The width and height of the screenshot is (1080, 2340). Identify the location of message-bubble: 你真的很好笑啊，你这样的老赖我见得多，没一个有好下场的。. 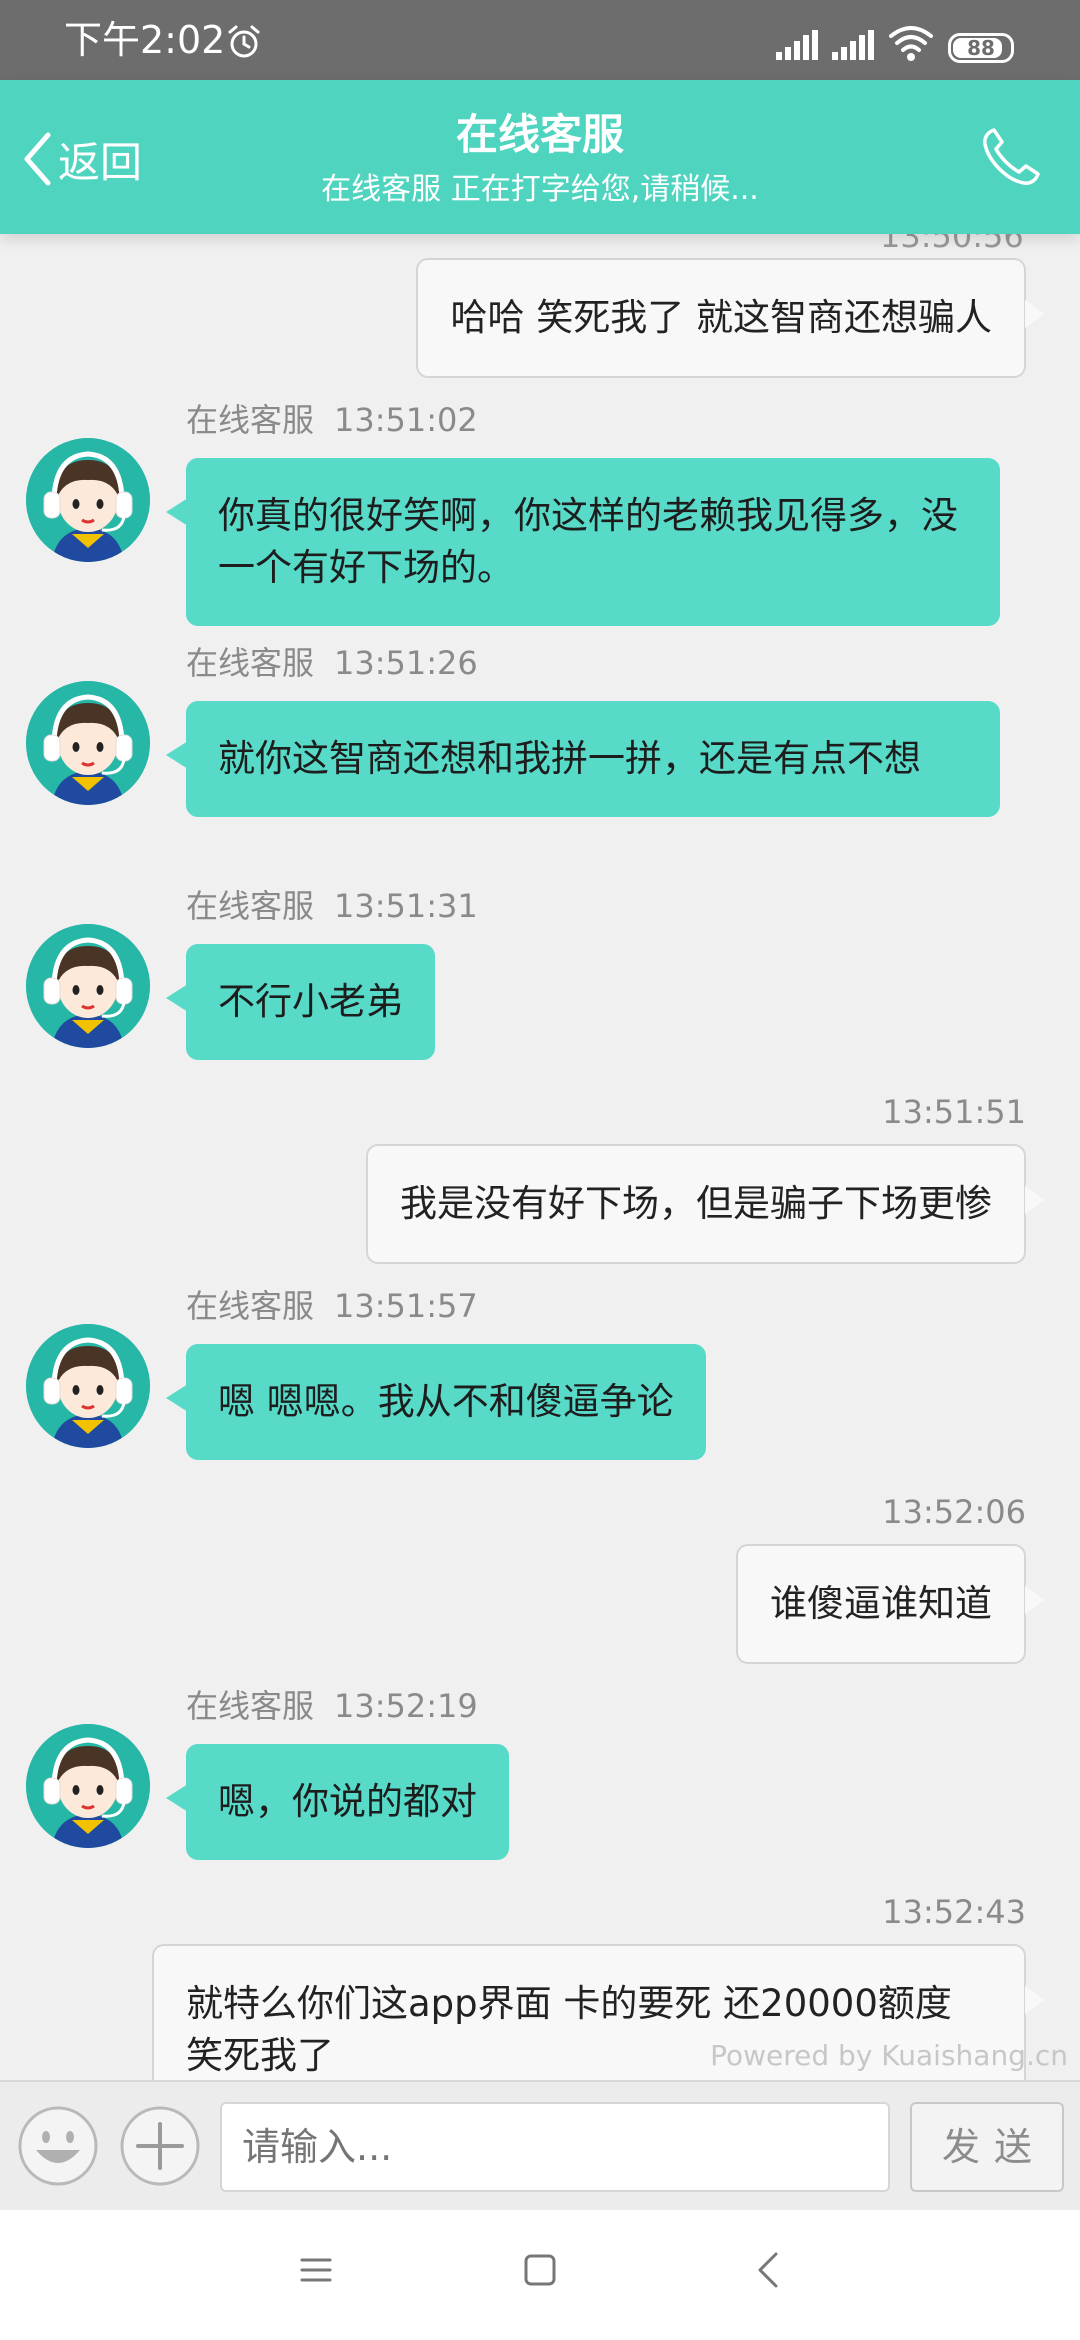
(583, 542).